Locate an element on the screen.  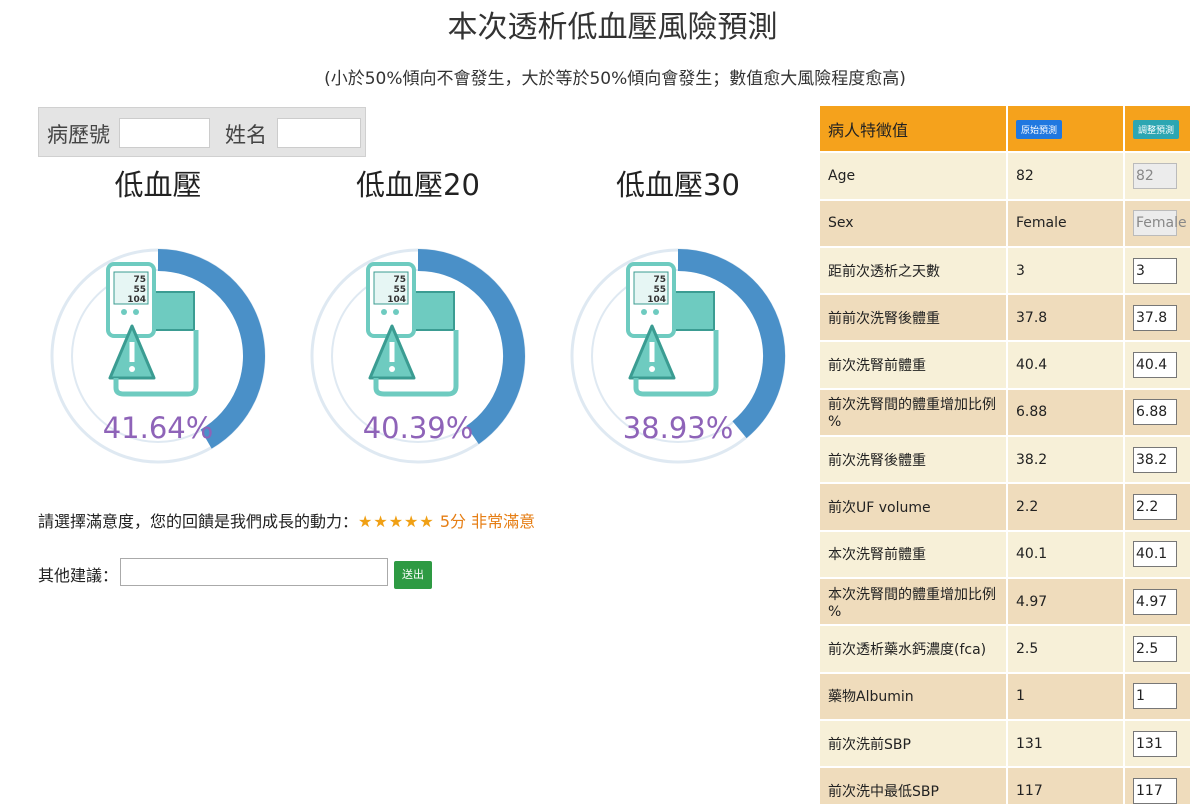
satisfaction-rating: 請選擇滿意度，您的回饋是我們成長的動力：★★★★★ 5分 非常滿意 is located at coordinates (286, 520).